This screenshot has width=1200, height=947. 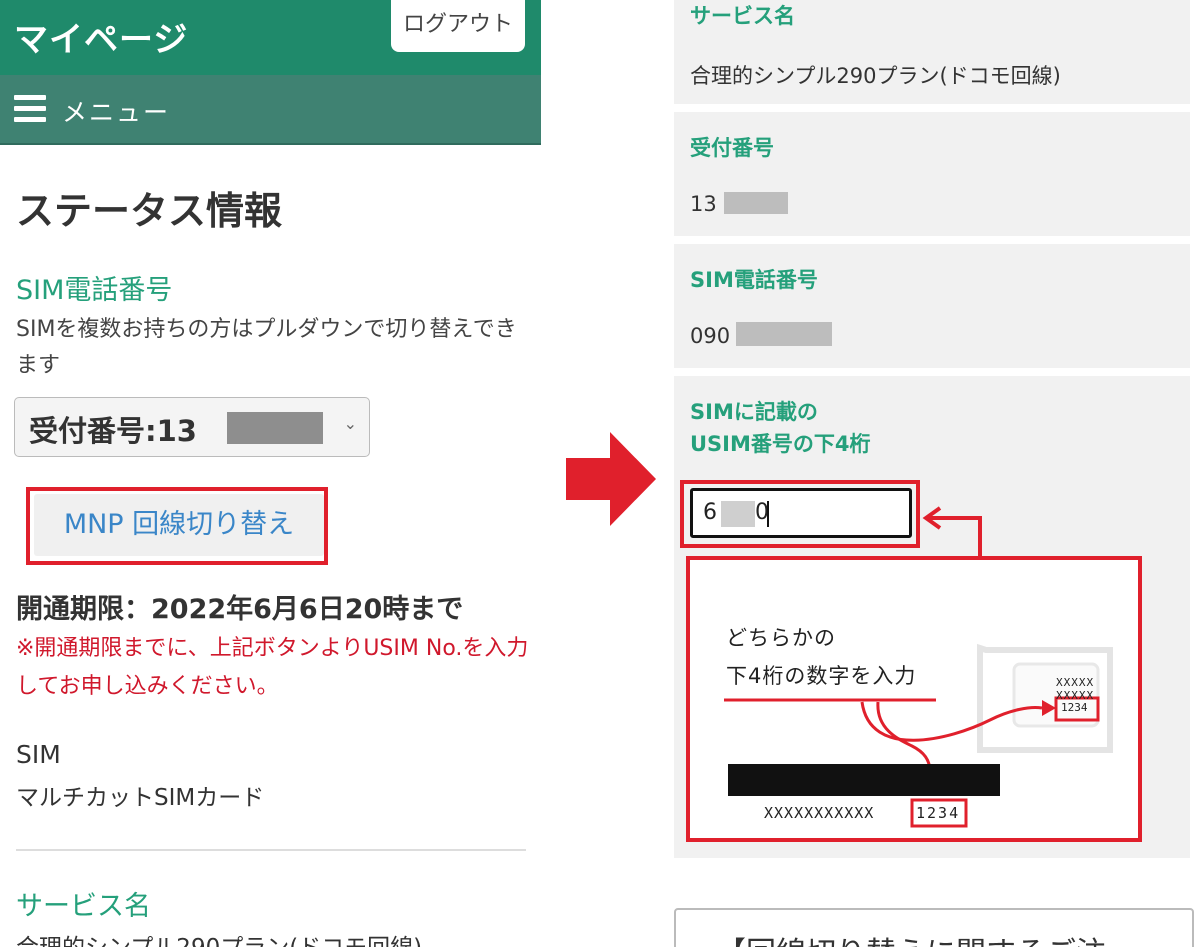 What do you see at coordinates (754, 280) in the screenshot?
I see `sim-number-label: SIM電話番号` at bounding box center [754, 280].